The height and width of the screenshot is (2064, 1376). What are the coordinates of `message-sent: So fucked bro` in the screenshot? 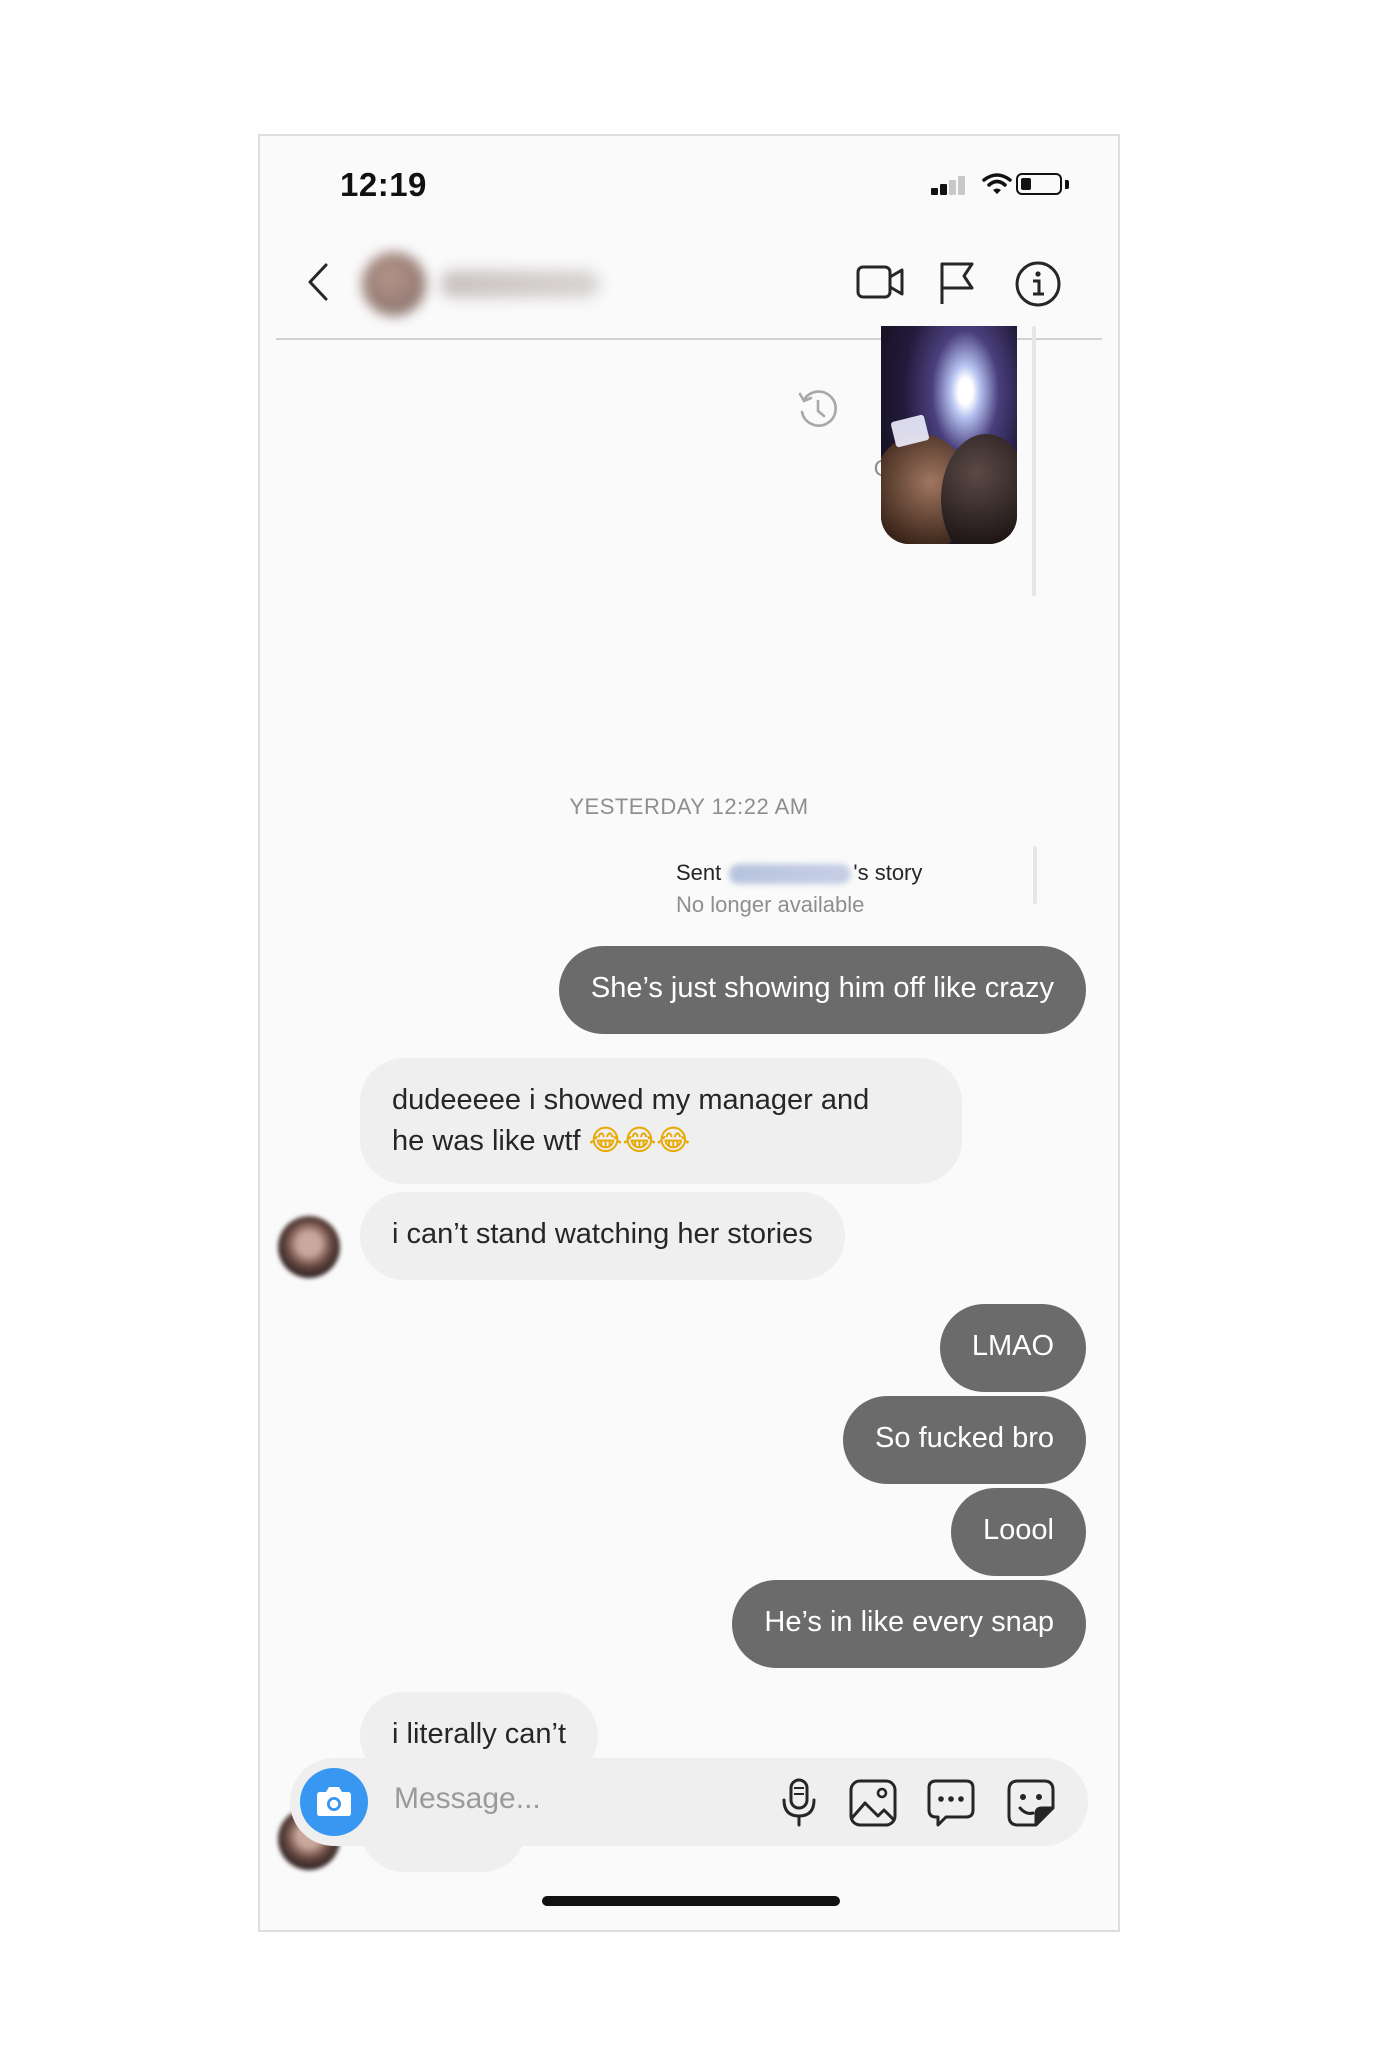 It's located at (964, 1440).